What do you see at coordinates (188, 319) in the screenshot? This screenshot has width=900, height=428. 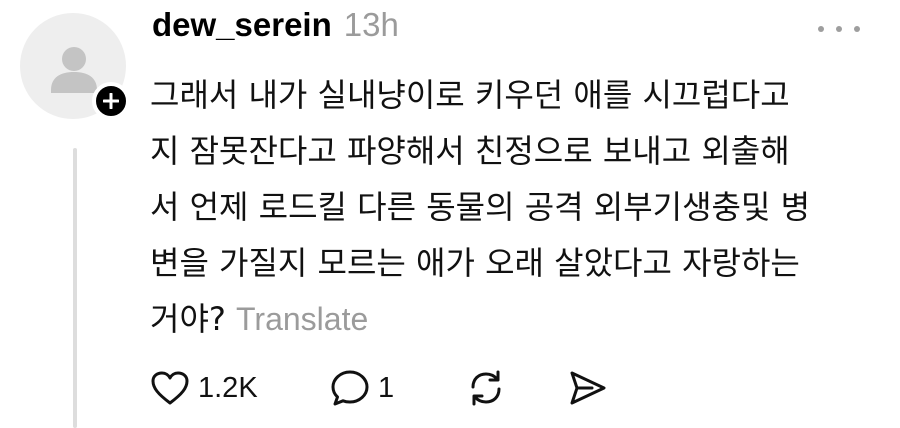 I see `post-text-end: 거야?` at bounding box center [188, 319].